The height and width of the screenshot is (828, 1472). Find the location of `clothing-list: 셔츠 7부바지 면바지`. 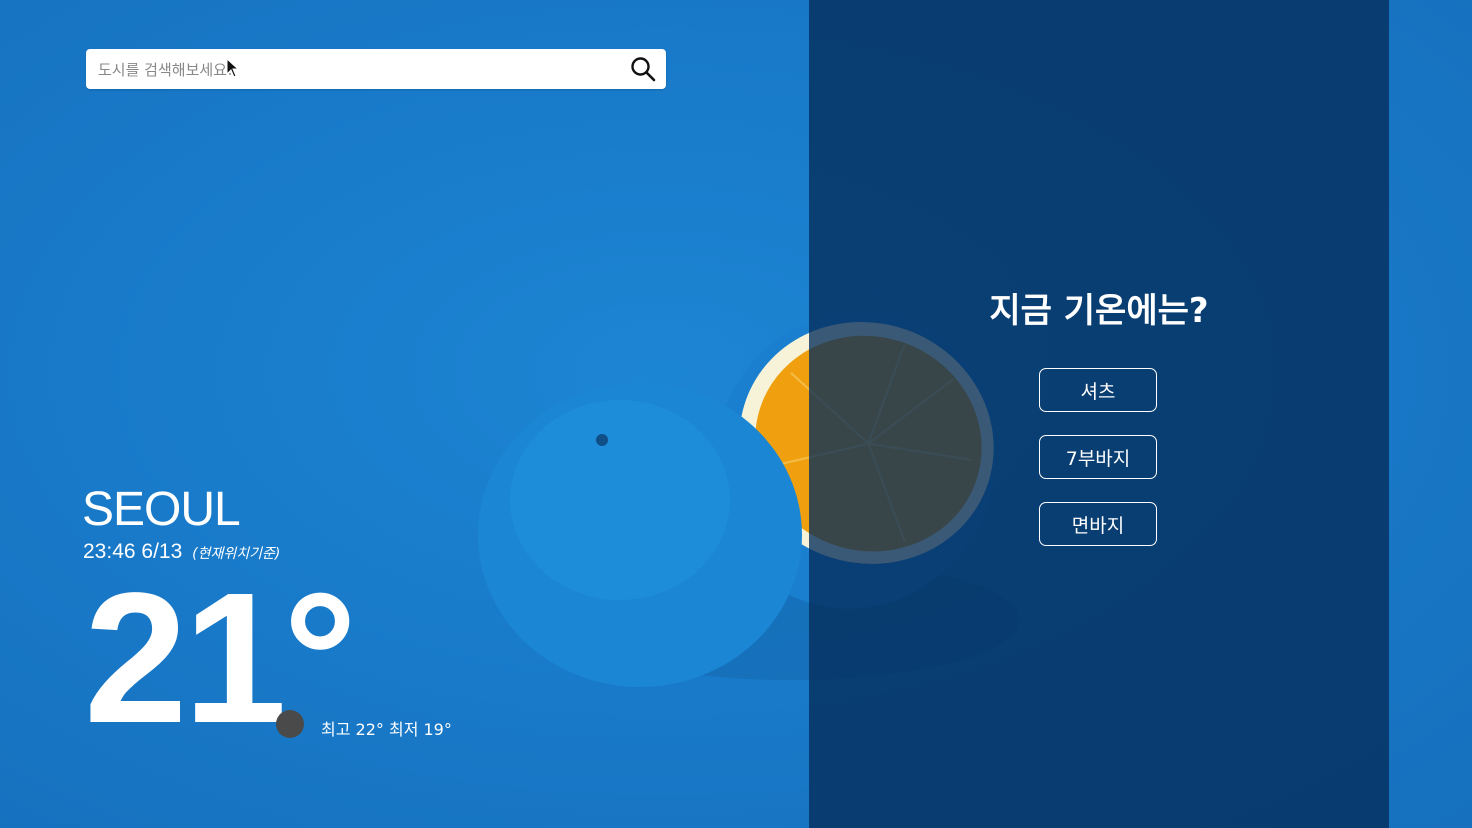

clothing-list: 셔츠 7부바지 면바지 is located at coordinates (1098, 468).